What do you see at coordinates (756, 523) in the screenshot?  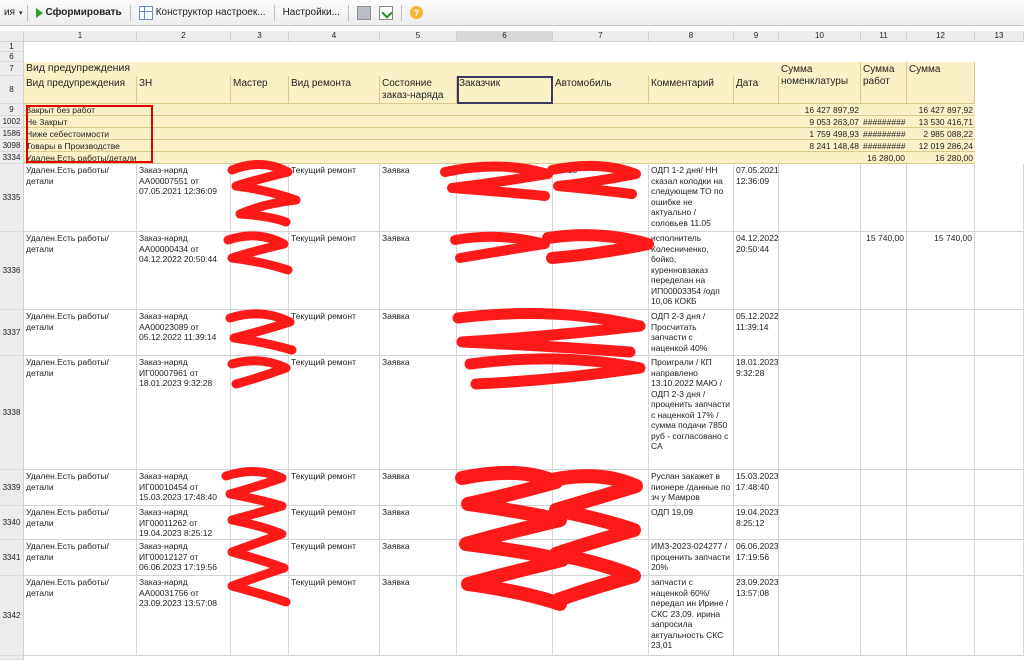 I see `cell-c9: 19.04.2023 8:25:12` at bounding box center [756, 523].